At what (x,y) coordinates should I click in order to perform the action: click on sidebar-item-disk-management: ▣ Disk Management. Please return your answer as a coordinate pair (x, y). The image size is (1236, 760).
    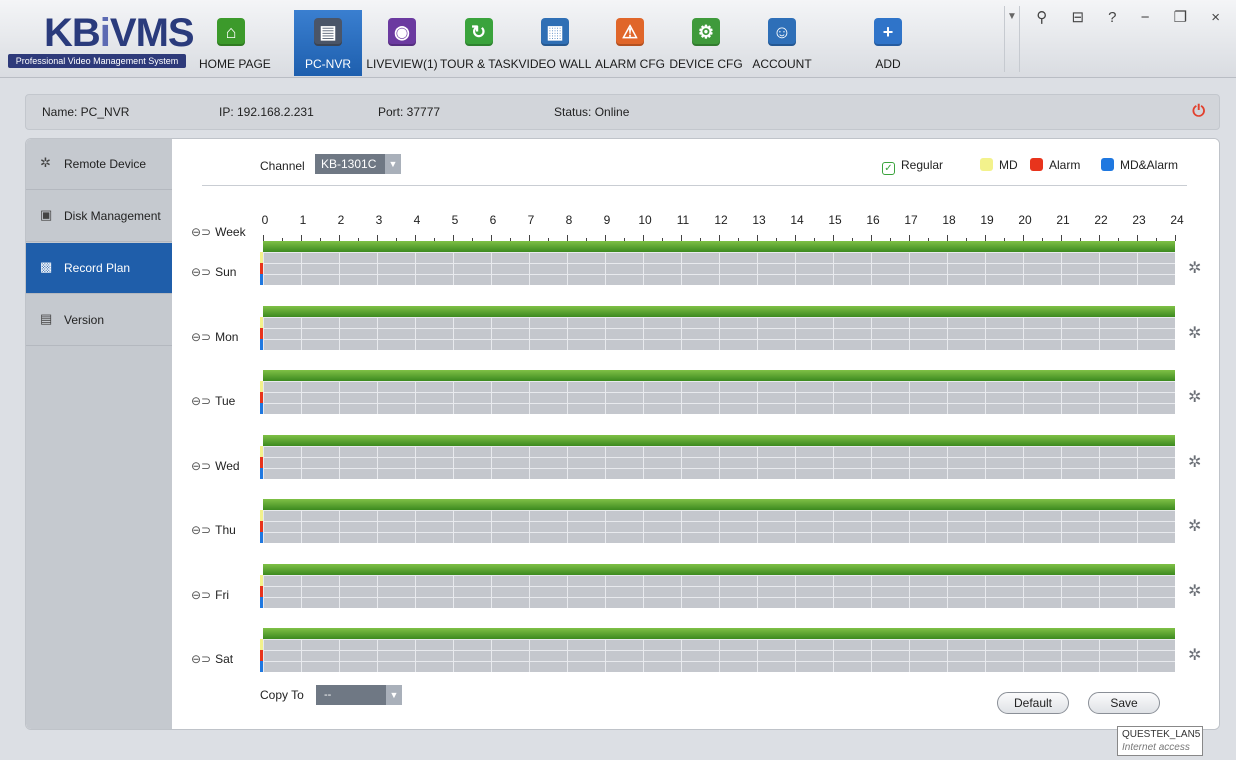
    Looking at the image, I should click on (99, 216).